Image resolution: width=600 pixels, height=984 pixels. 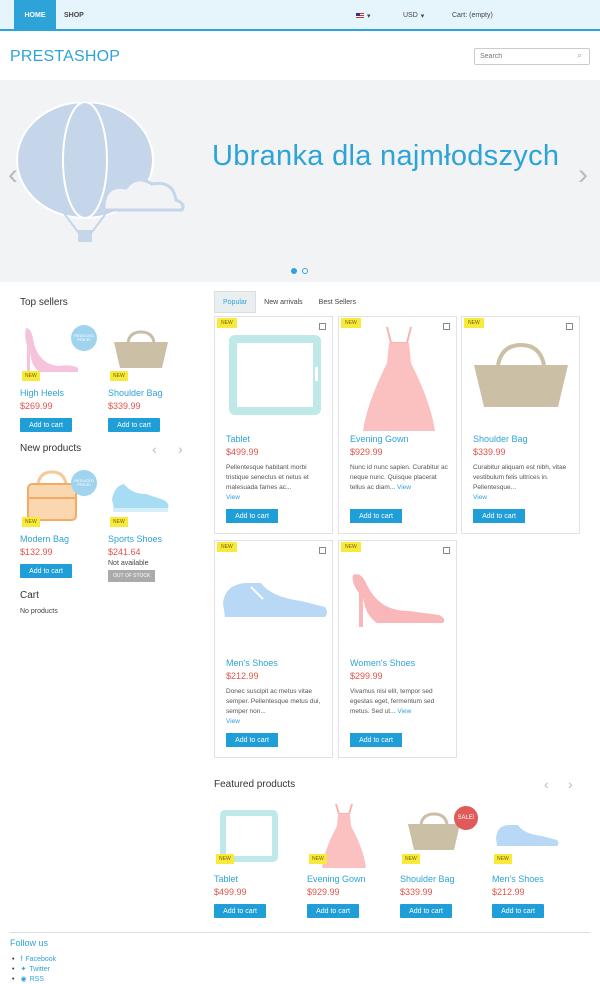 What do you see at coordinates (300, 932) in the screenshot?
I see `footer-divider` at bounding box center [300, 932].